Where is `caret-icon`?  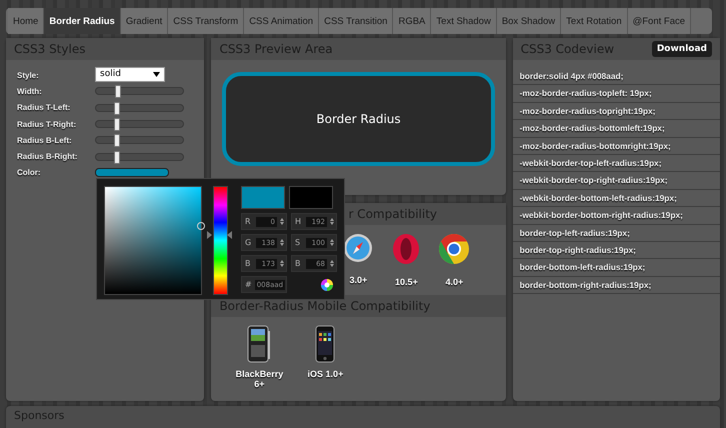
caret-icon is located at coordinates (156, 74).